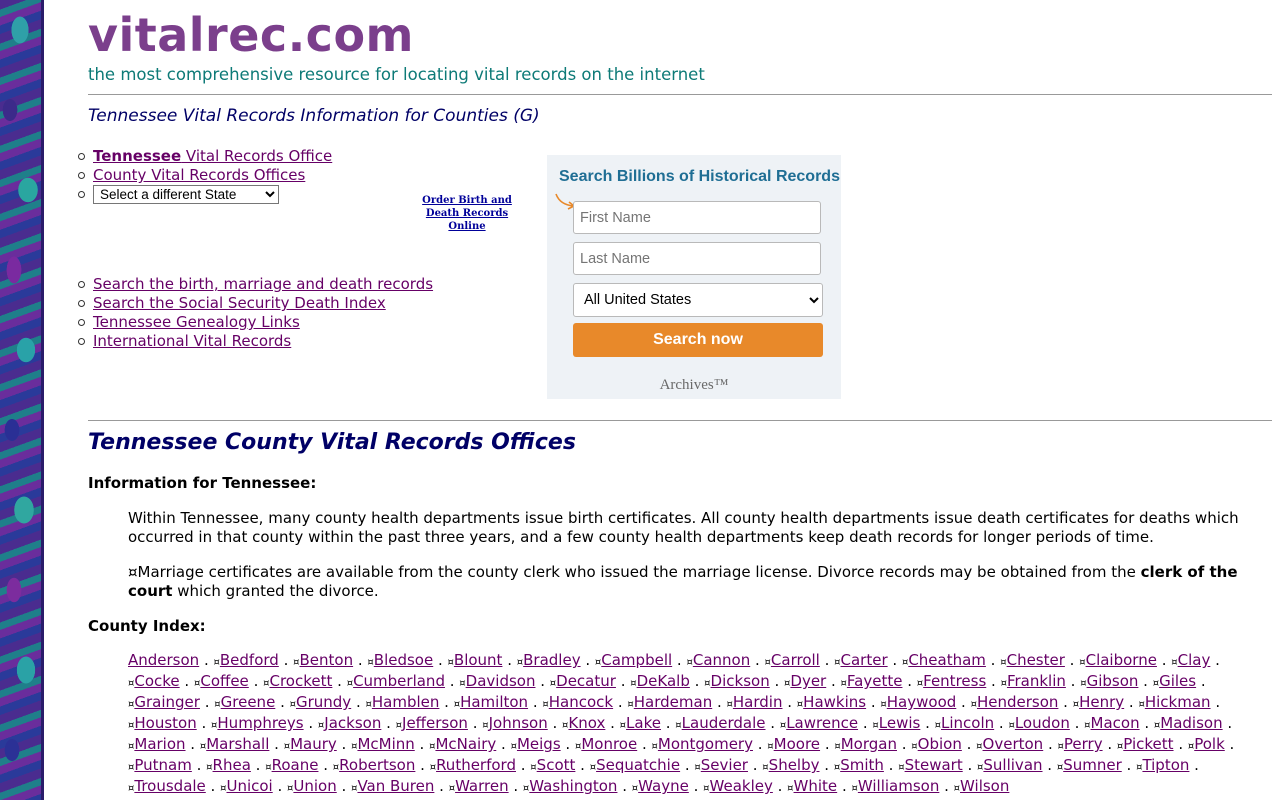  What do you see at coordinates (697, 217) in the screenshot?
I see `first-name-input` at bounding box center [697, 217].